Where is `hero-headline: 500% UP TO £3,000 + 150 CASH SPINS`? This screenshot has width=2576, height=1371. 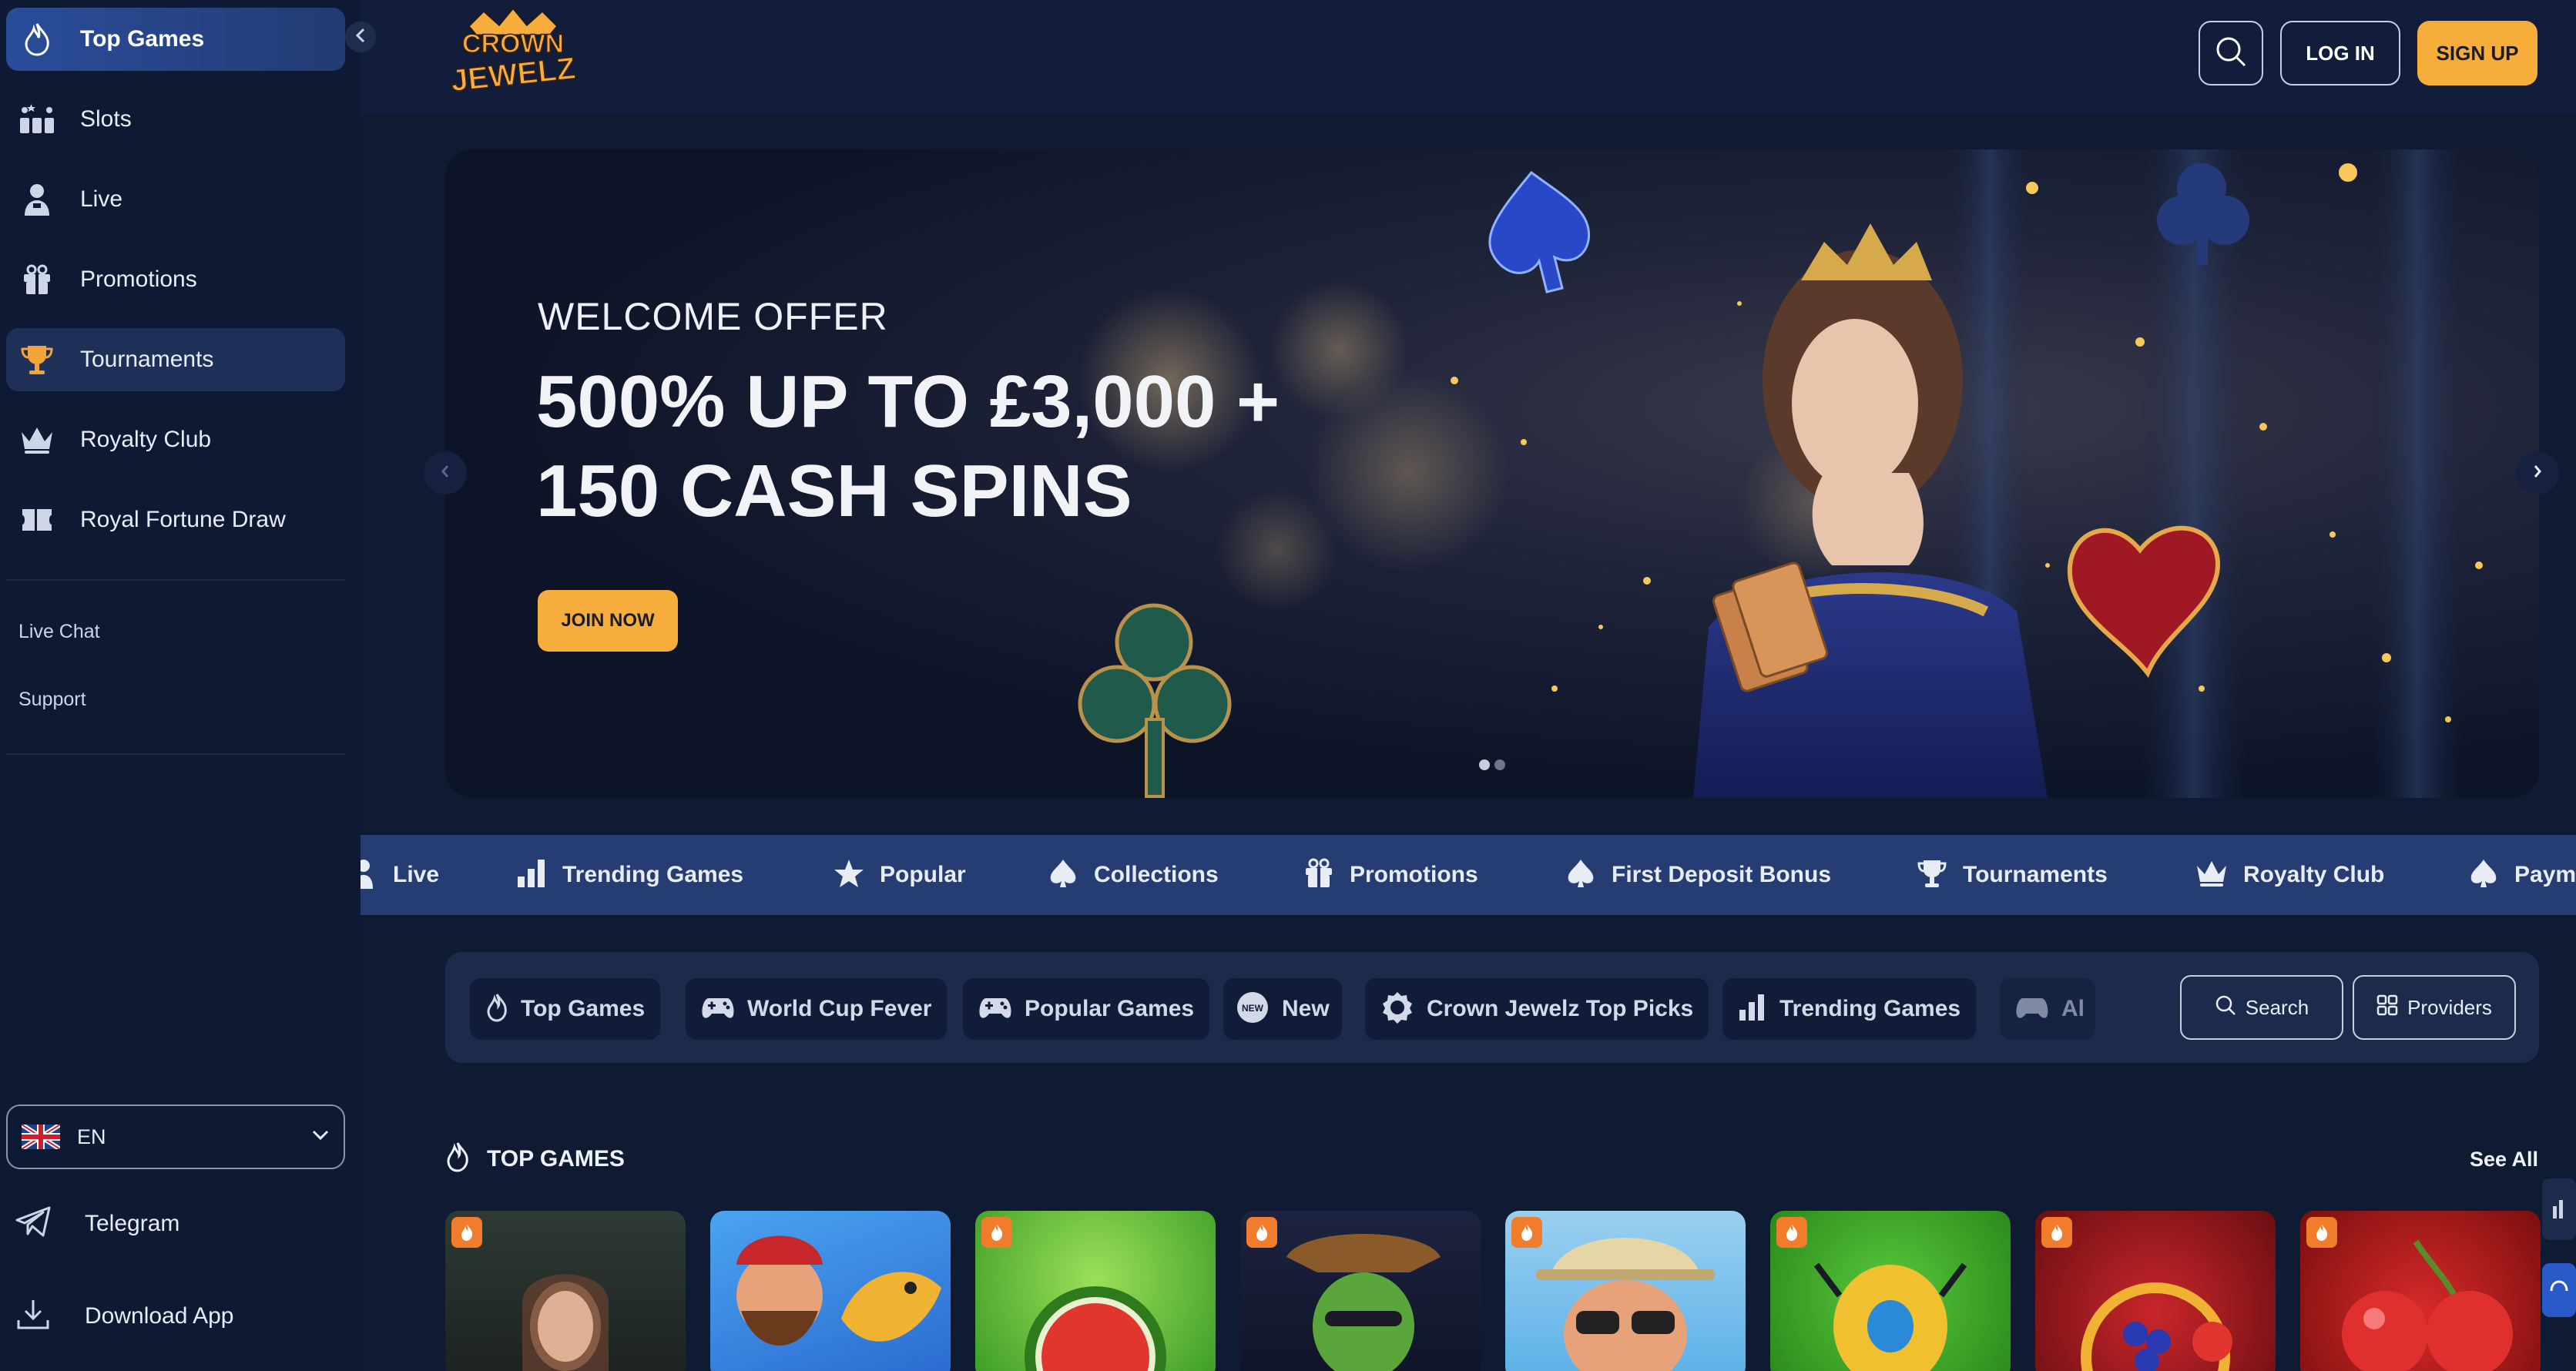
hero-headline: 500% UP TO £3,000 + 150 CASH SPINS is located at coordinates (998, 446).